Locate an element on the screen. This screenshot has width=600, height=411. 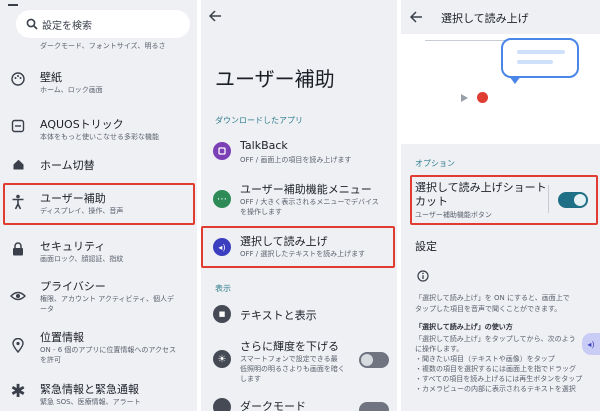
text-display-item: ■ テキストと表示 is located at coordinates (299, 314).